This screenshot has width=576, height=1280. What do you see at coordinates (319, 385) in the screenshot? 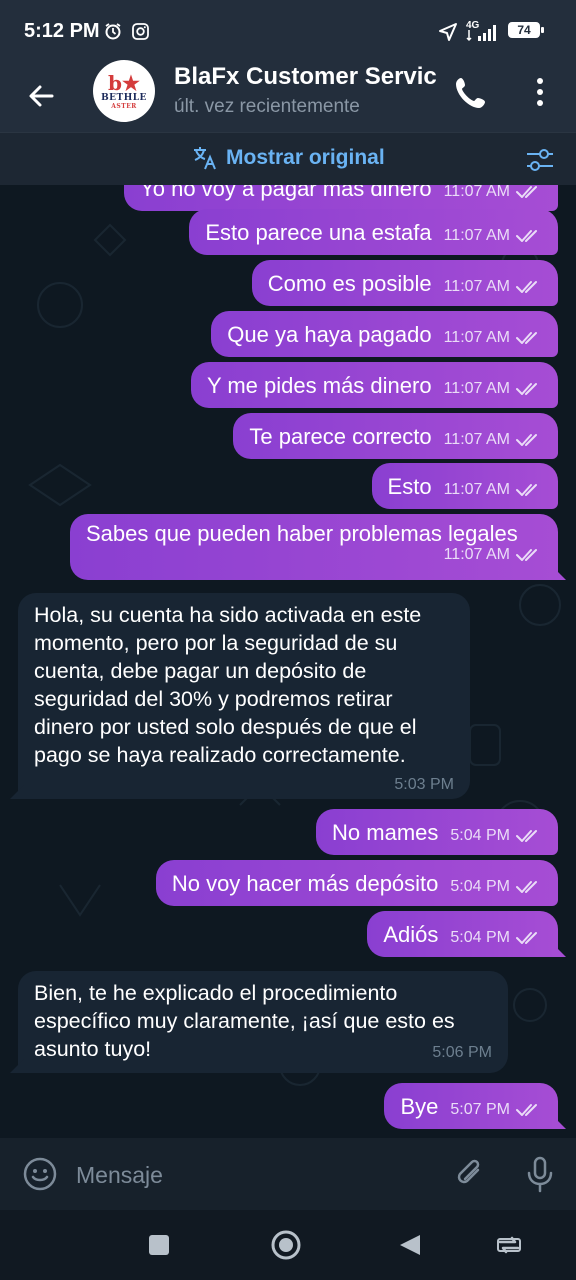
I see `message-text: Y me pides más dinero` at bounding box center [319, 385].